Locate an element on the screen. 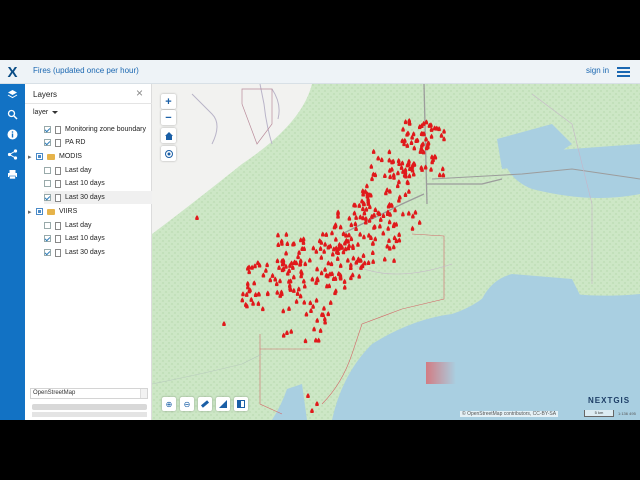 The height and width of the screenshot is (480, 640). panel-scrollbar-track is located at coordinates (89, 414).